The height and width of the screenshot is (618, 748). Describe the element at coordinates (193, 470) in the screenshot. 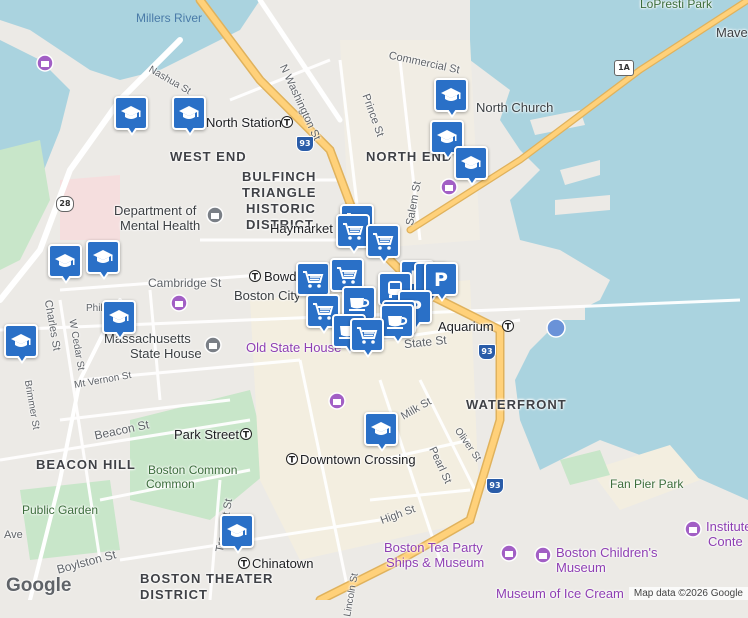

I see `boston-common-label: Boston Common` at that location.